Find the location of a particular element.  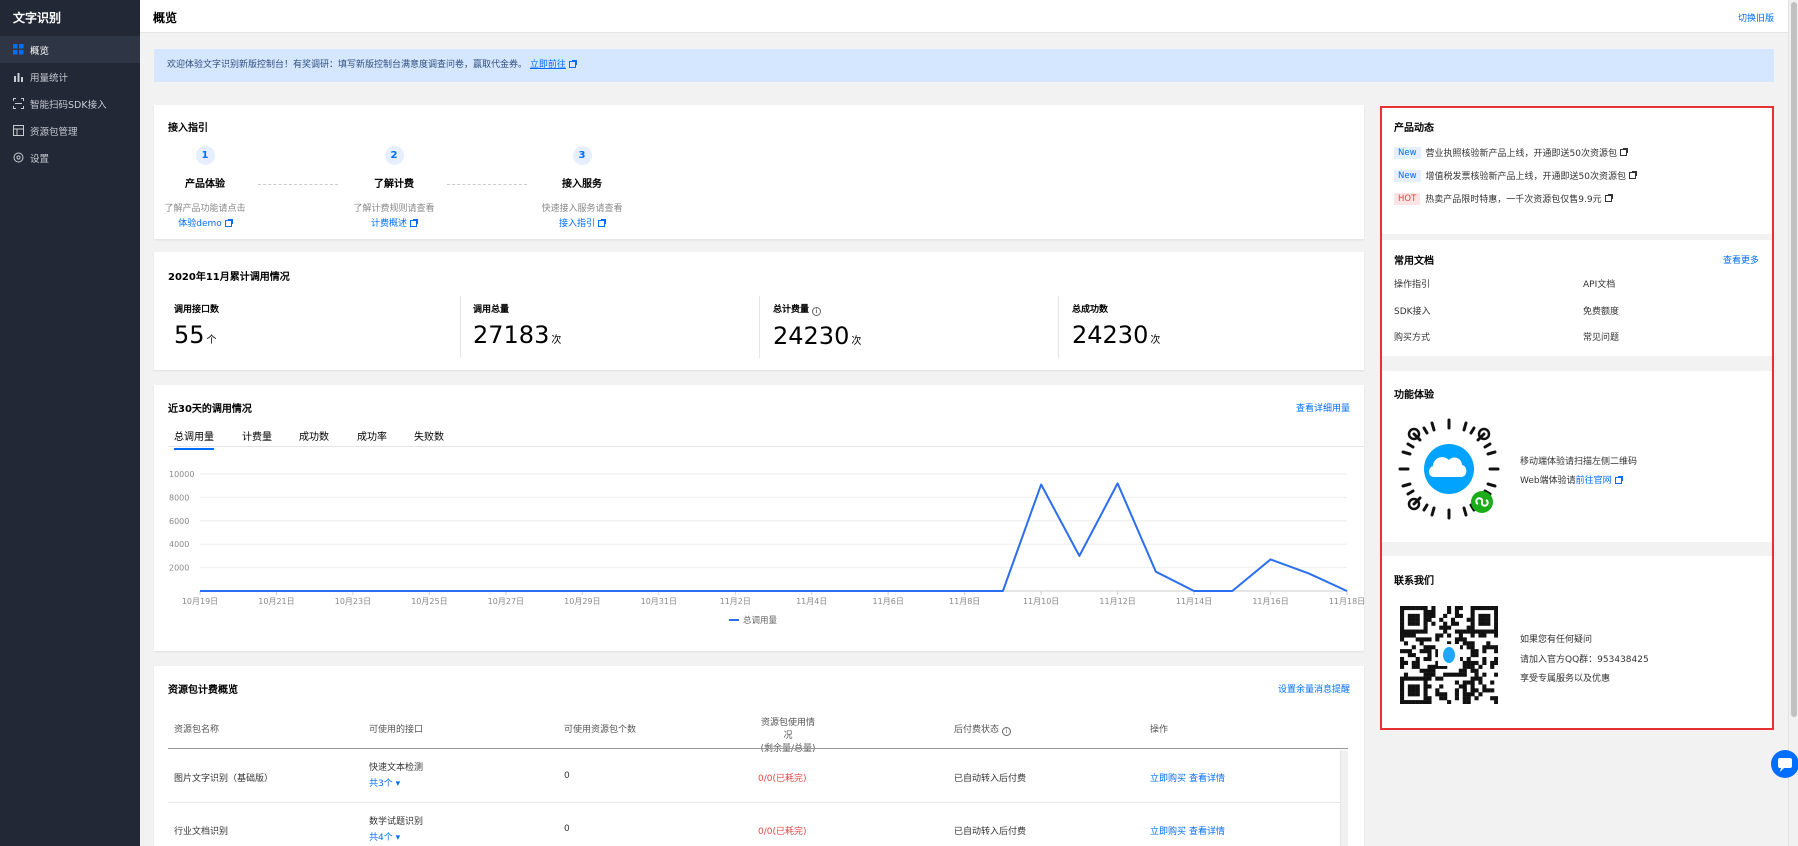

step-divider is located at coordinates (298, 184).